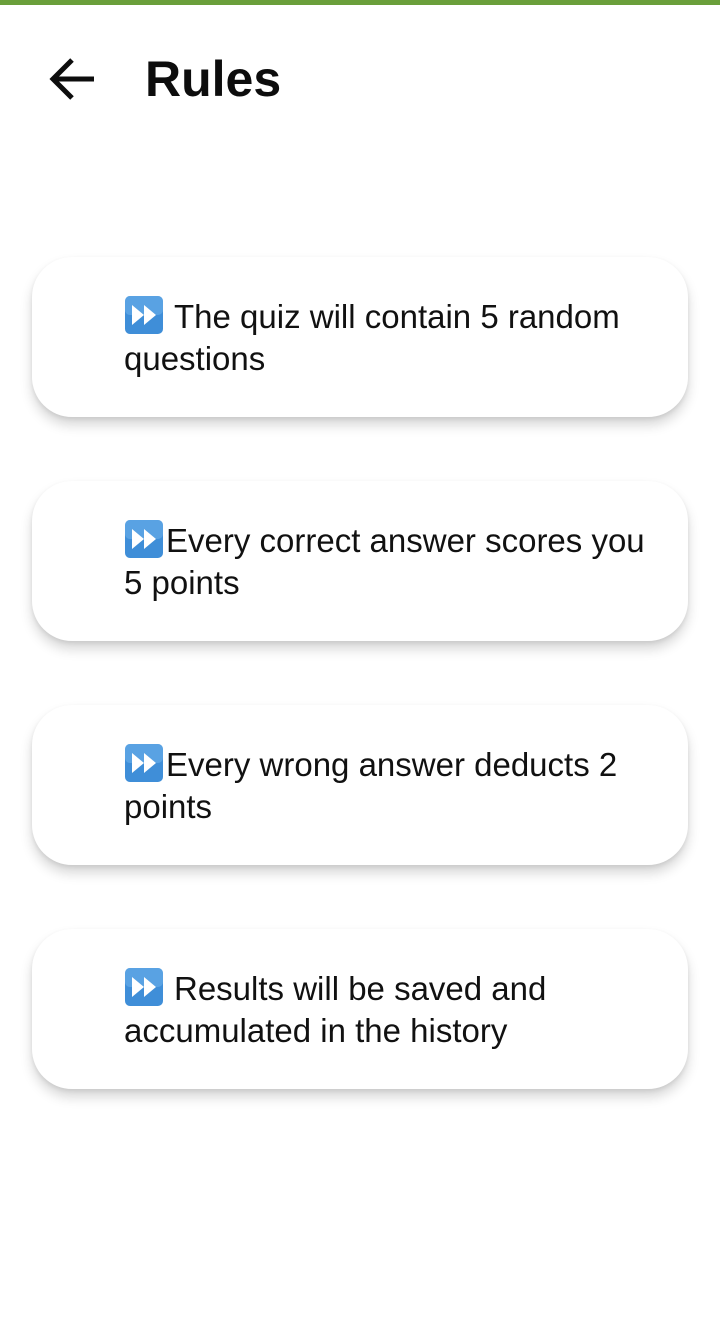 This screenshot has height=1333, width=720. Describe the element at coordinates (213, 79) in the screenshot. I see `page-title: Rules` at that location.